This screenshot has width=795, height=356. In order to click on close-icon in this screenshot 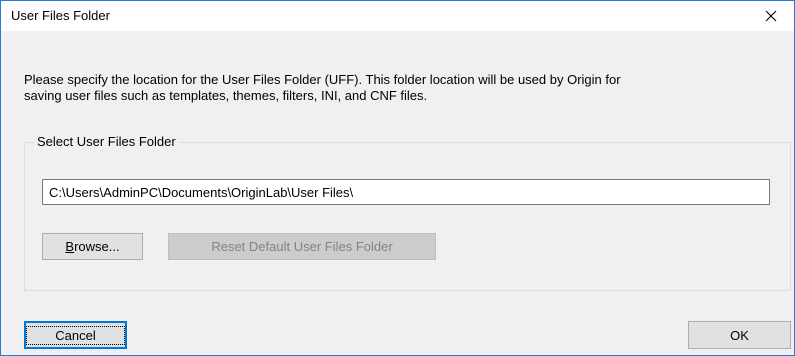, I will do `click(771, 16)`.